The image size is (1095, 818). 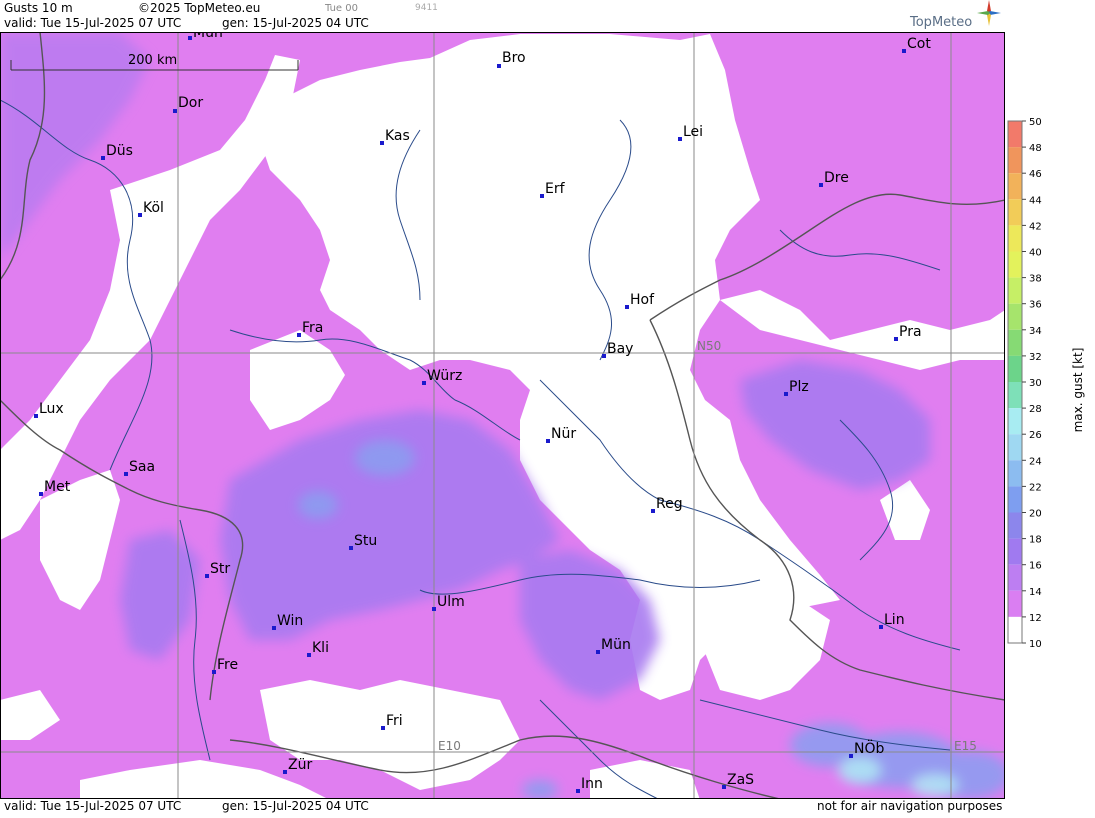 I want to click on svg-text: Inn, so click(x=592, y=784).